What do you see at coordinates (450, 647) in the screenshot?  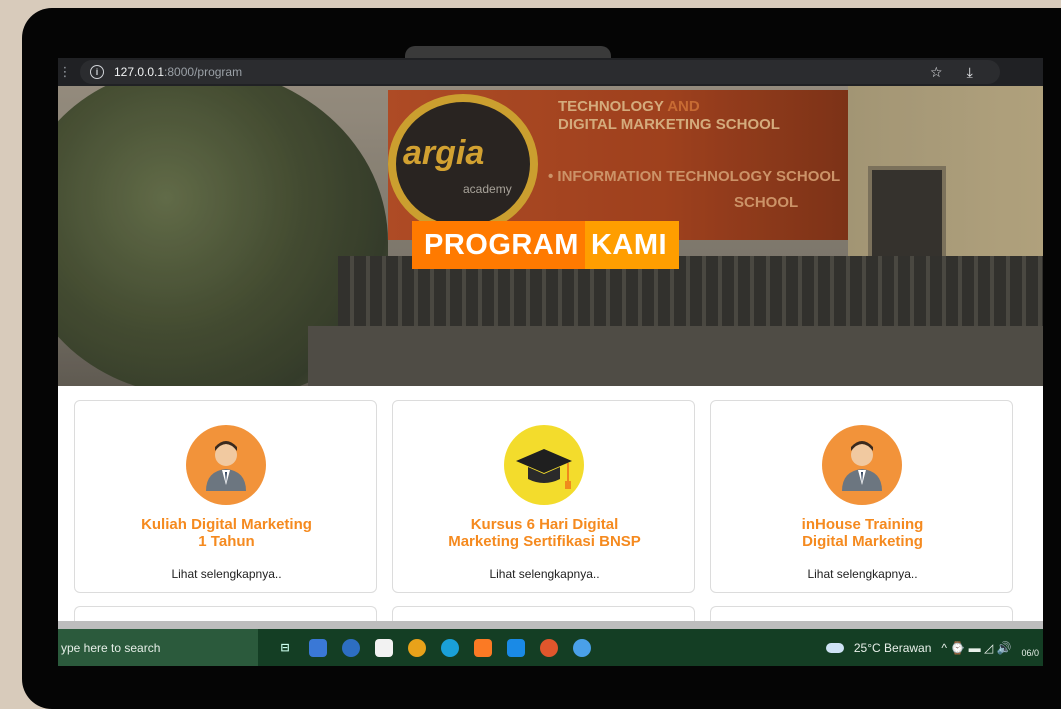 I see `edge-icon` at bounding box center [450, 647].